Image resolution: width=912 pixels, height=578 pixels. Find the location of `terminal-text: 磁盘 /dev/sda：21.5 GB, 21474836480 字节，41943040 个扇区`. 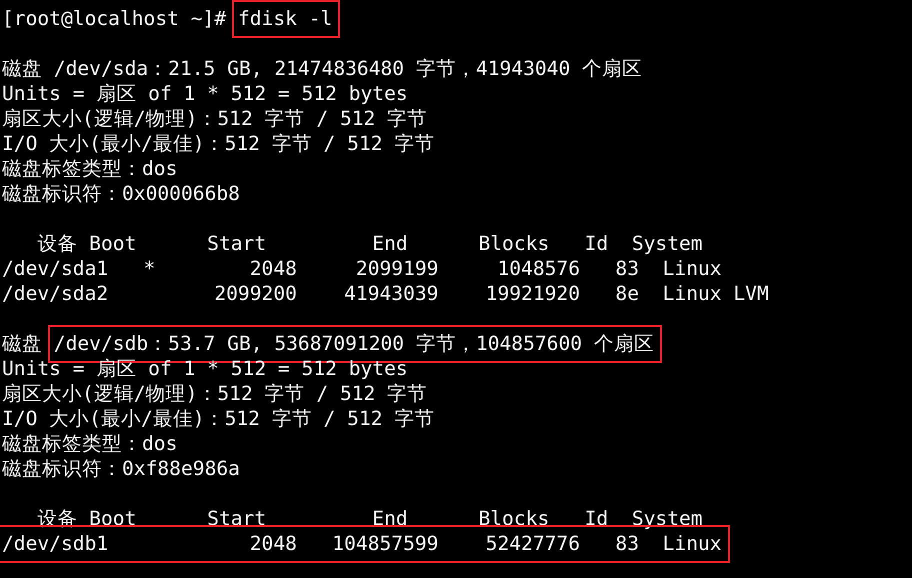

terminal-text: 磁盘 /dev/sda：21.5 GB, 21474836480 字节，41943040 个扇区 is located at coordinates (322, 68).